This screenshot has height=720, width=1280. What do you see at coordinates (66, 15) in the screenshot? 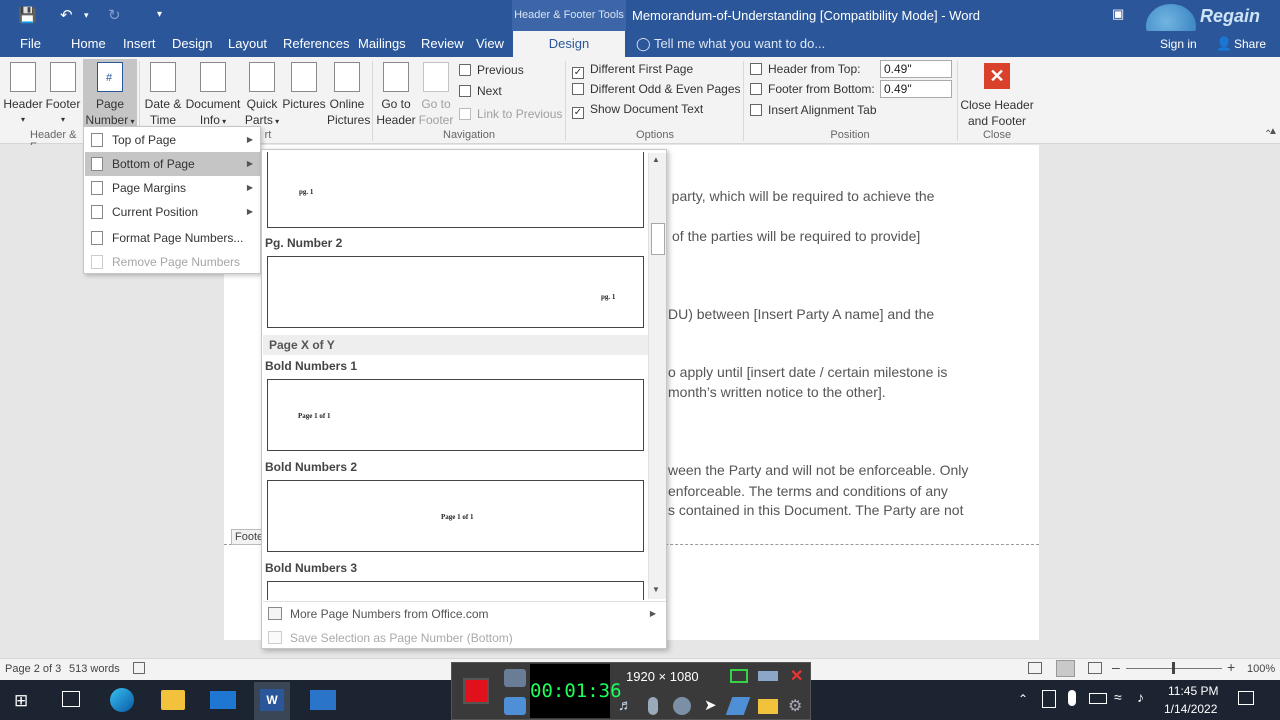
I see `undo-icon: ↶` at bounding box center [66, 15].